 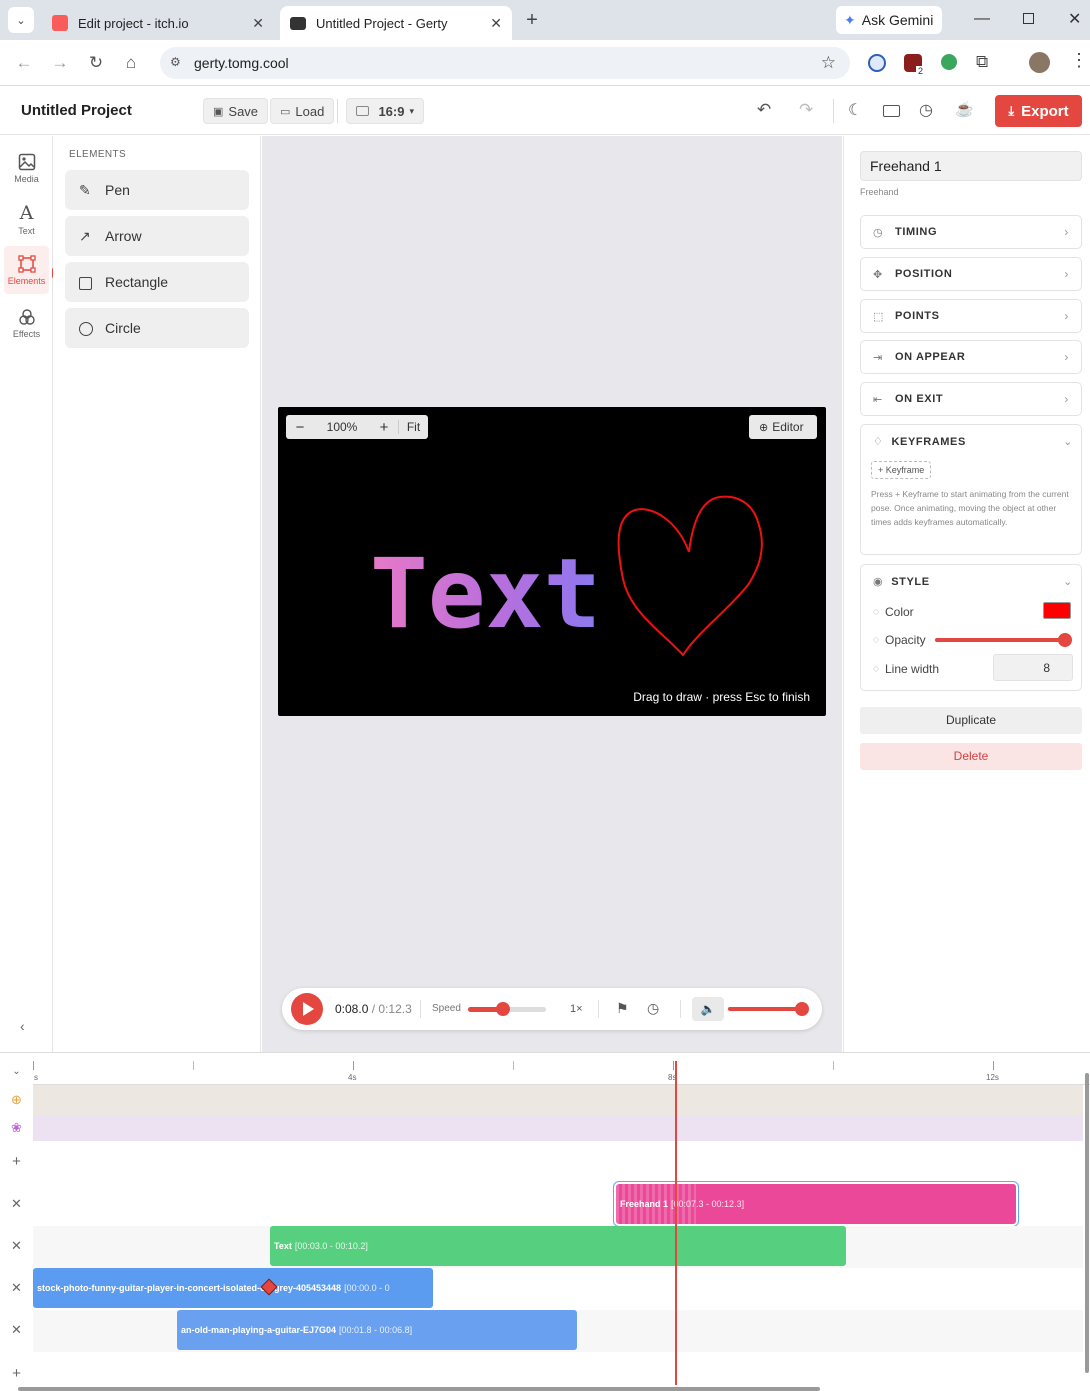 What do you see at coordinates (157, 328) in the screenshot?
I see `circle-tool-button: Circle` at bounding box center [157, 328].